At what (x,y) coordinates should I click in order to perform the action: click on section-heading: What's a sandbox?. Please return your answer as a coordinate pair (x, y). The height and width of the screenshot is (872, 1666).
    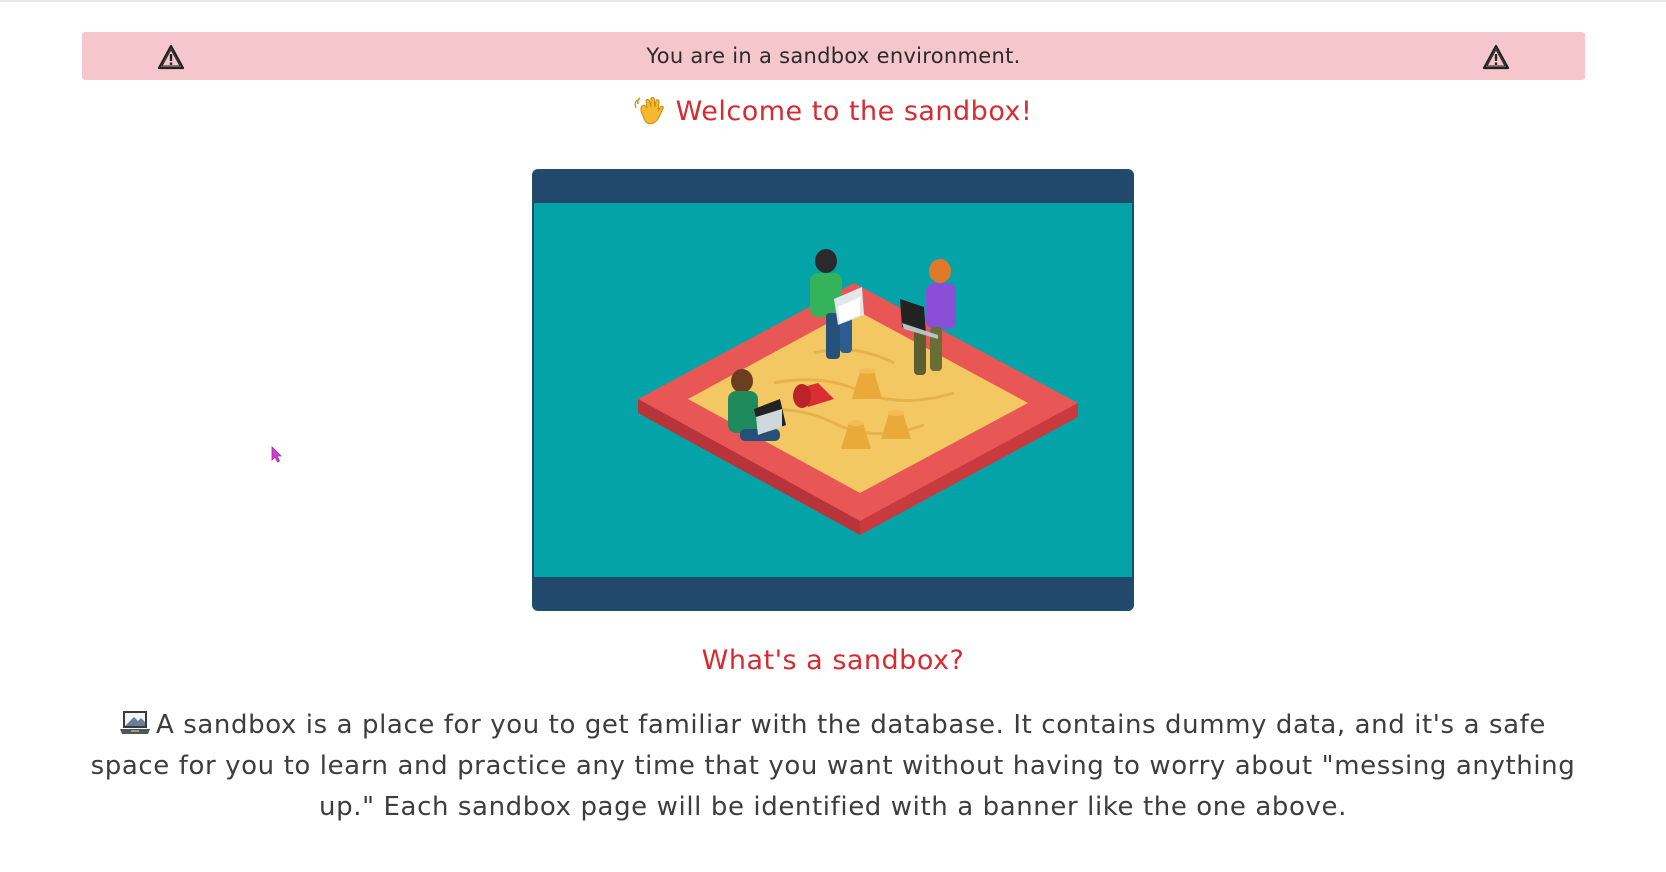
    Looking at the image, I should click on (833, 660).